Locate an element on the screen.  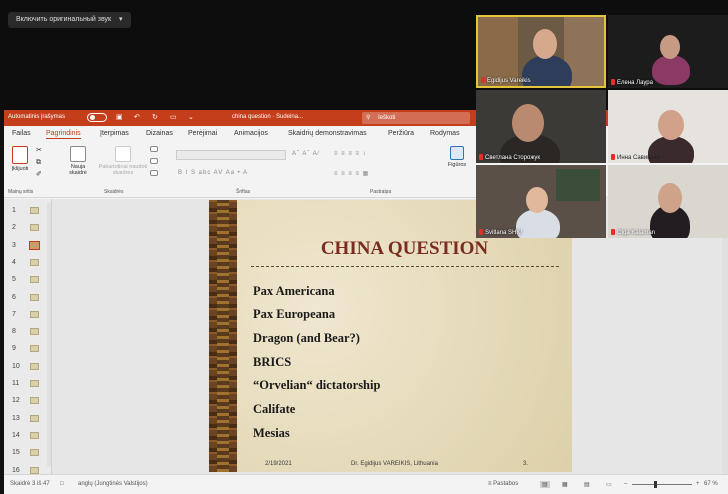
slide-thumbnail-number: 7 is located at coordinates (14, 314).